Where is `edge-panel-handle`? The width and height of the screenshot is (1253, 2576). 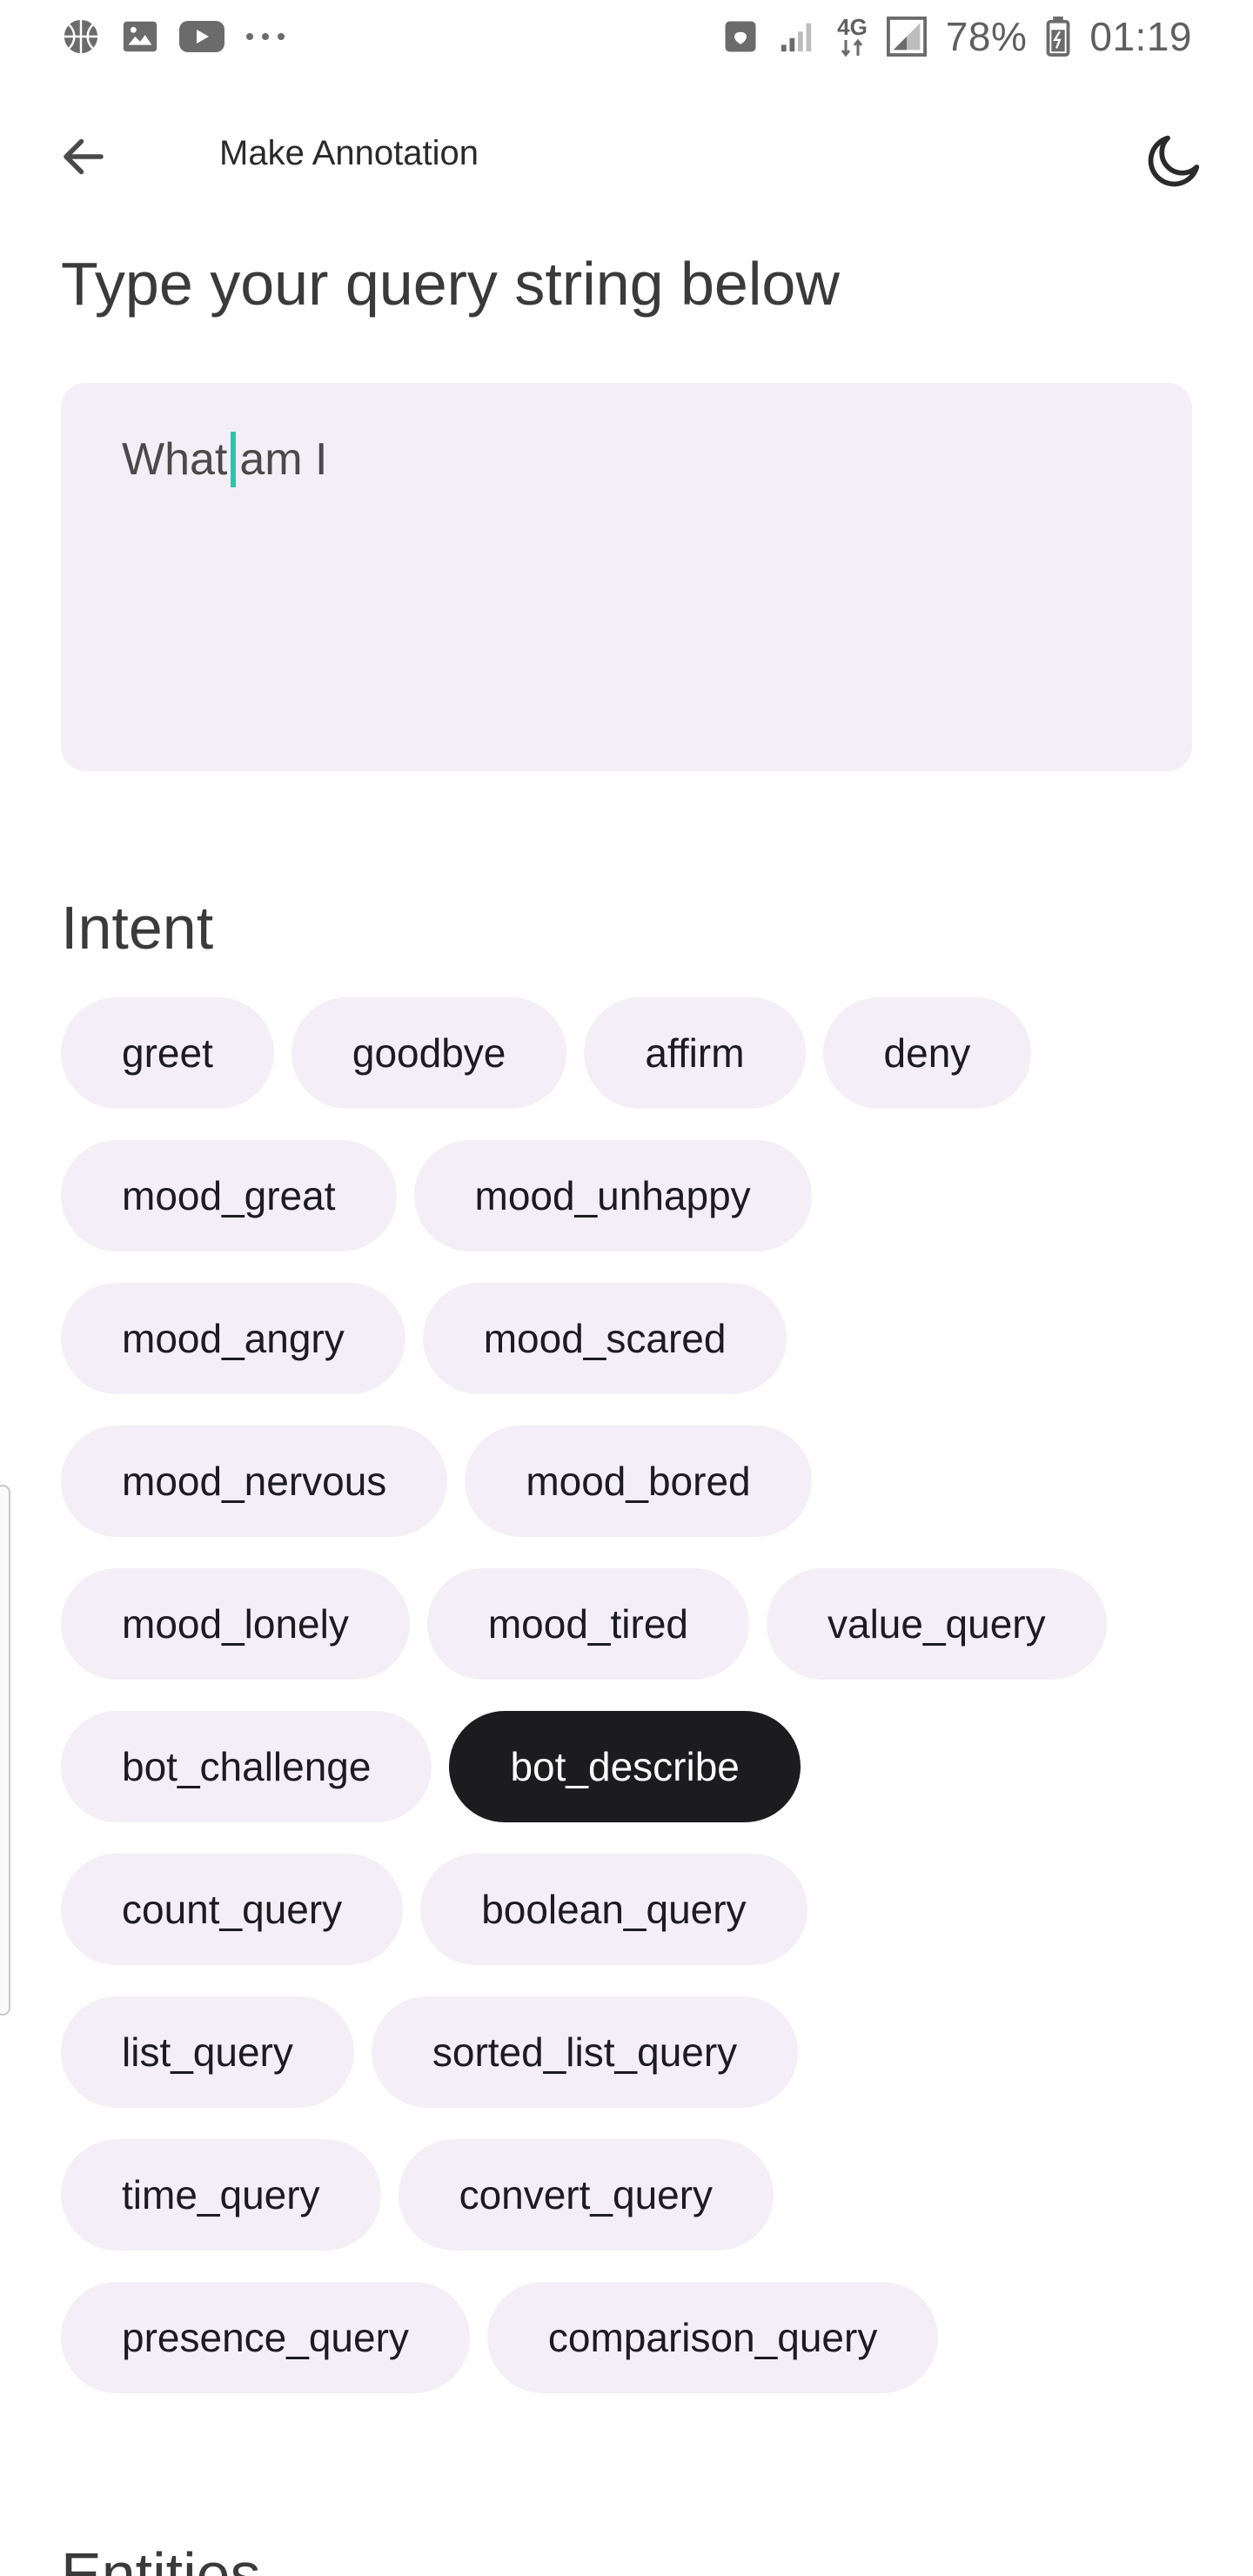 edge-panel-handle is located at coordinates (5, 1750).